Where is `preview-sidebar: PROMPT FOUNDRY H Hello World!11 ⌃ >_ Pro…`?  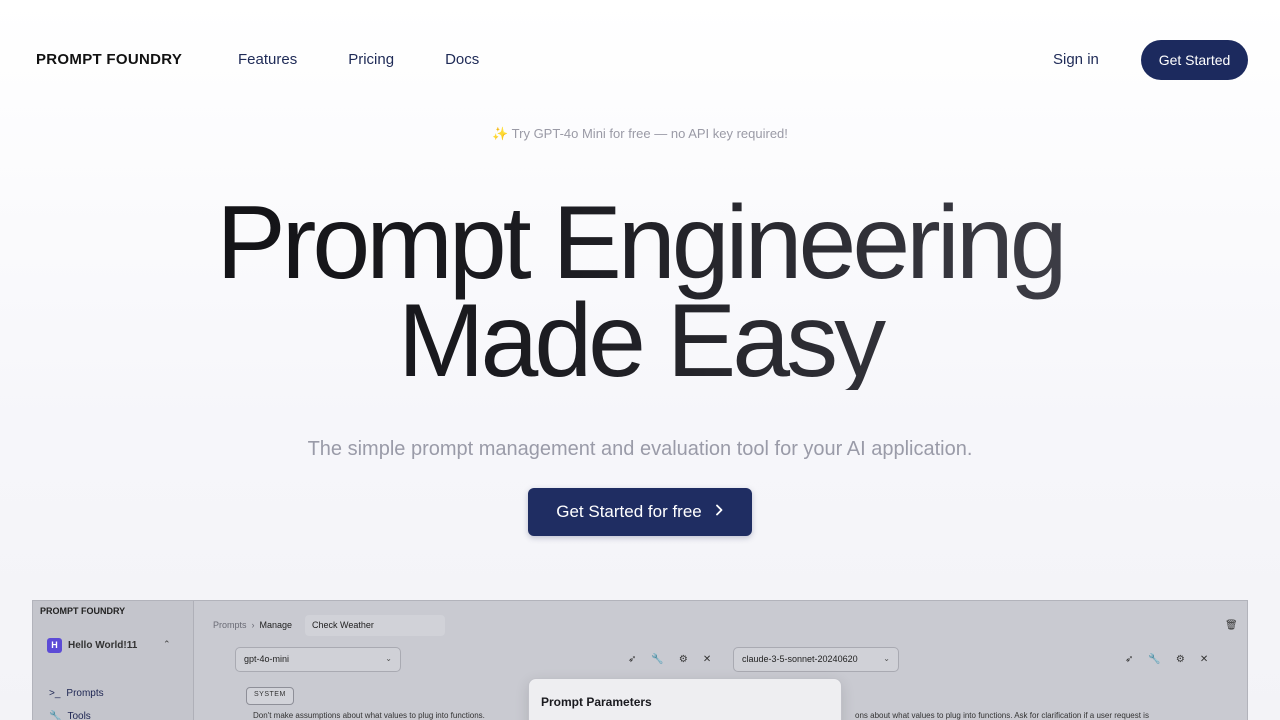
preview-sidebar: PROMPT FOUNDRY H Hello World!11 ⌃ >_ Pro… is located at coordinates (113, 660).